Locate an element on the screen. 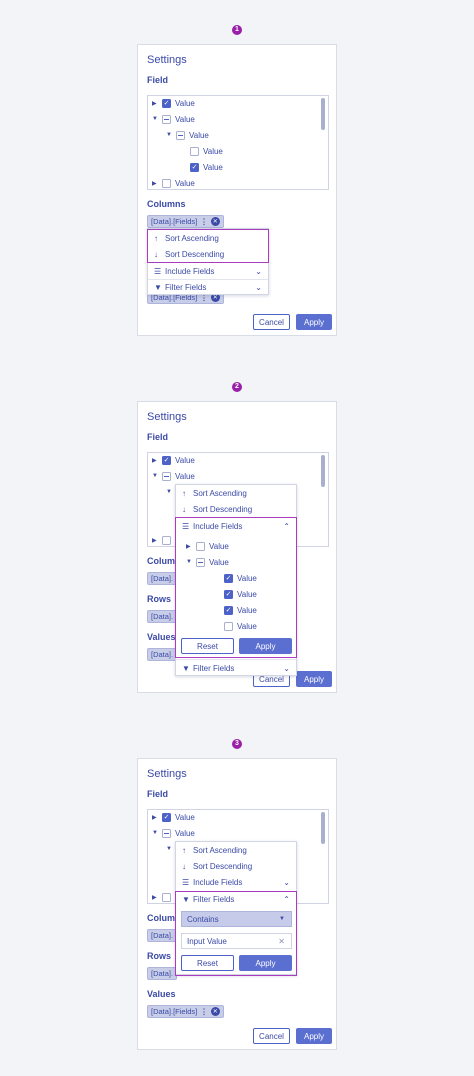 Image resolution: width=474 pixels, height=1076 pixels. list-icon: ☰ is located at coordinates (186, 882).